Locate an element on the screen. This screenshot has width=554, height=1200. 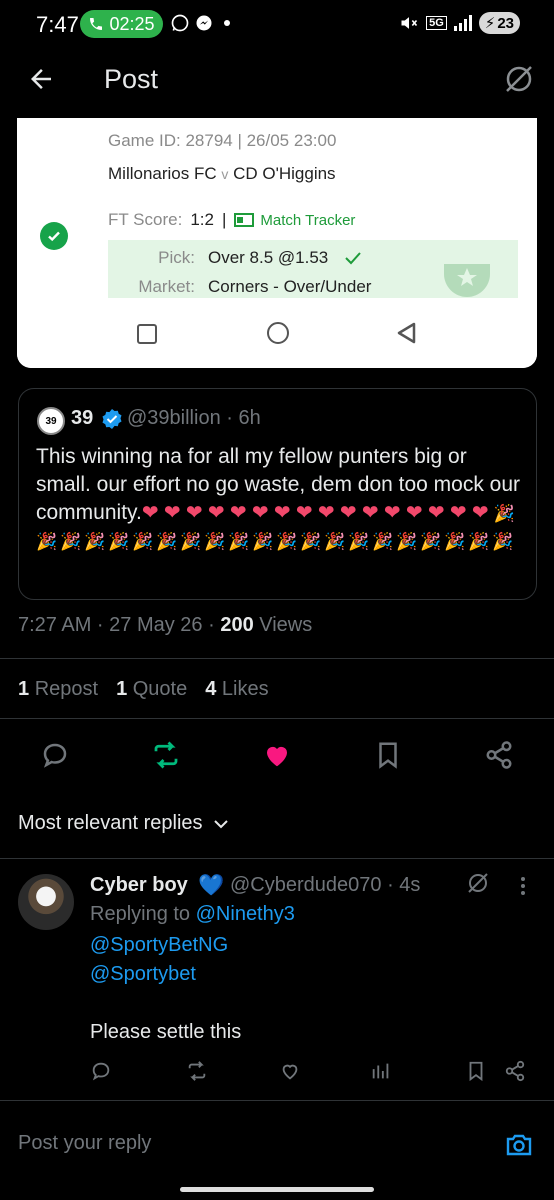
battery-indicator: ⚡ 23 is located at coordinates (499, 23).